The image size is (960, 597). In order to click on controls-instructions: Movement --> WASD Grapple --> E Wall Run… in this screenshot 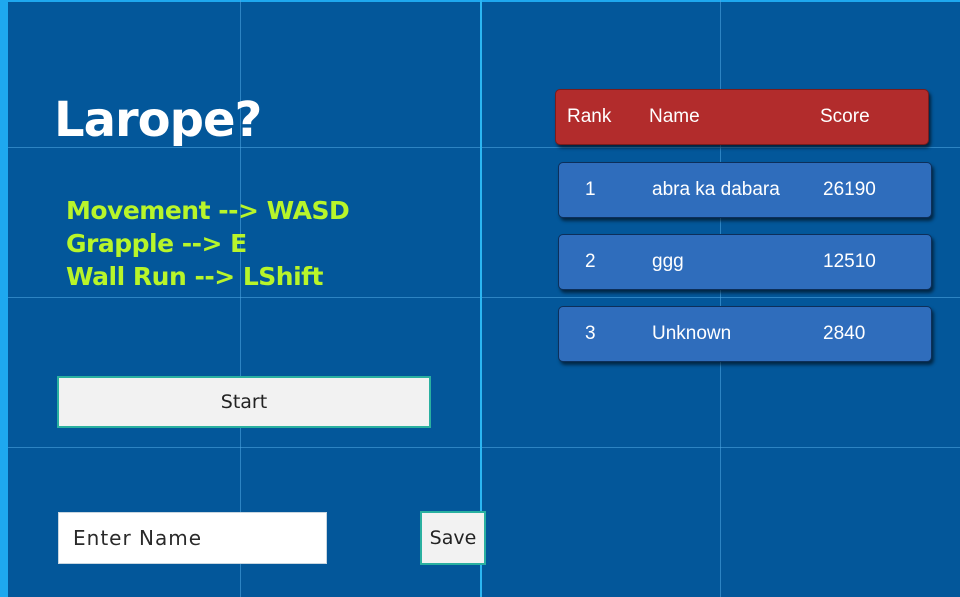, I will do `click(208, 243)`.